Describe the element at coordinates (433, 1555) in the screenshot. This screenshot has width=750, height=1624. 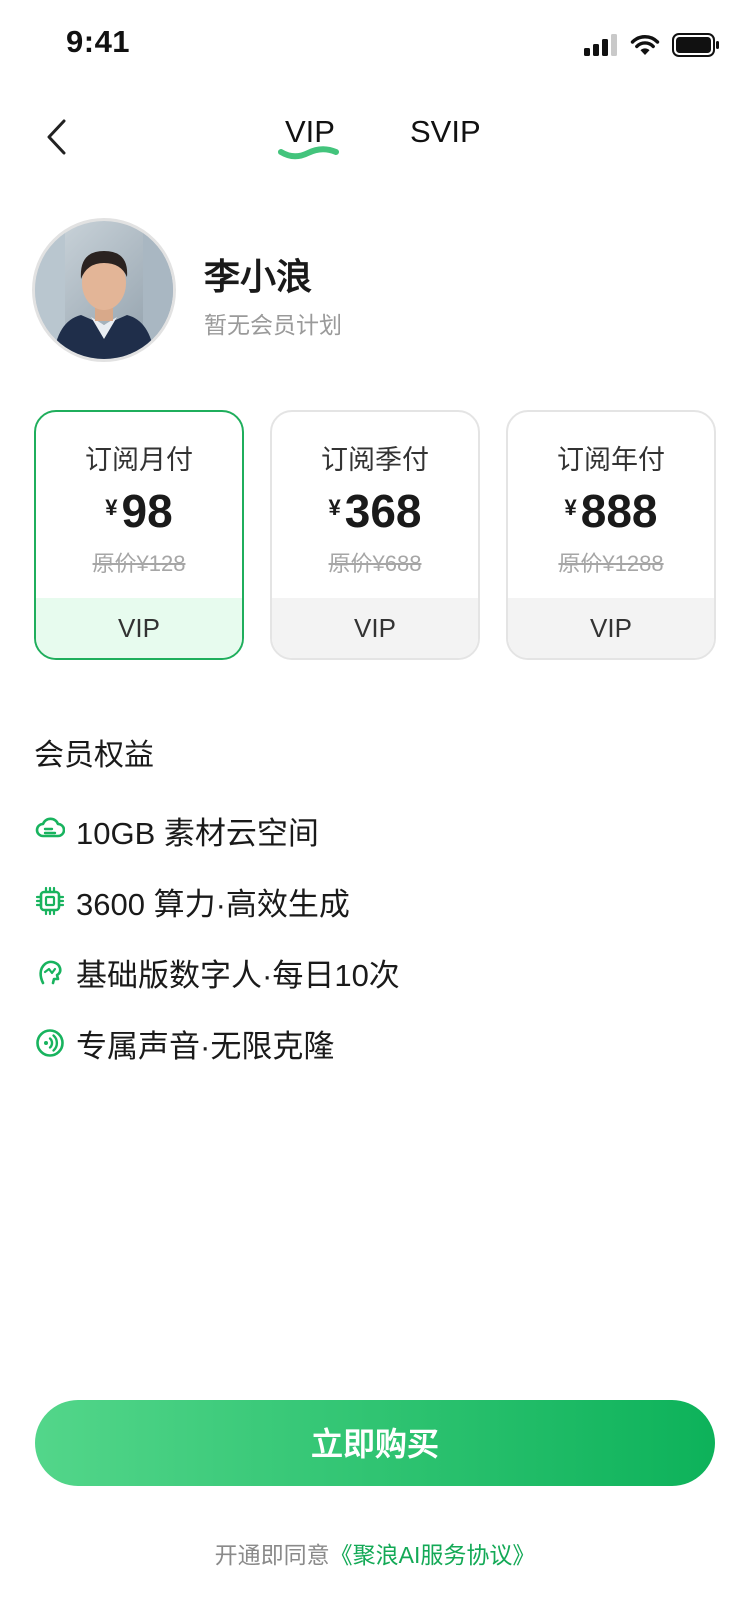
I see `service-agreement-link: 《聚浪AI服务协议》` at that location.